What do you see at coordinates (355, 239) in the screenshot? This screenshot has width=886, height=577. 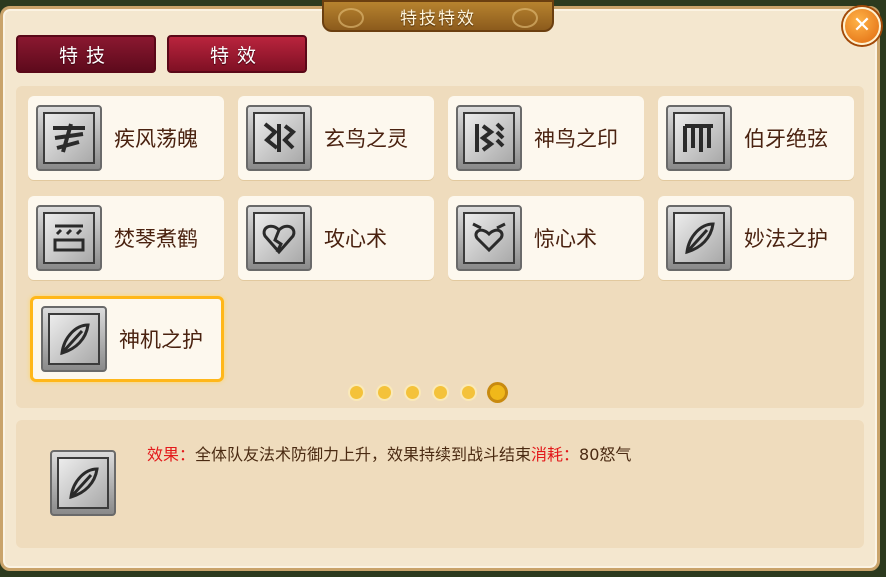 I see `skill-label: 攻心术` at bounding box center [355, 239].